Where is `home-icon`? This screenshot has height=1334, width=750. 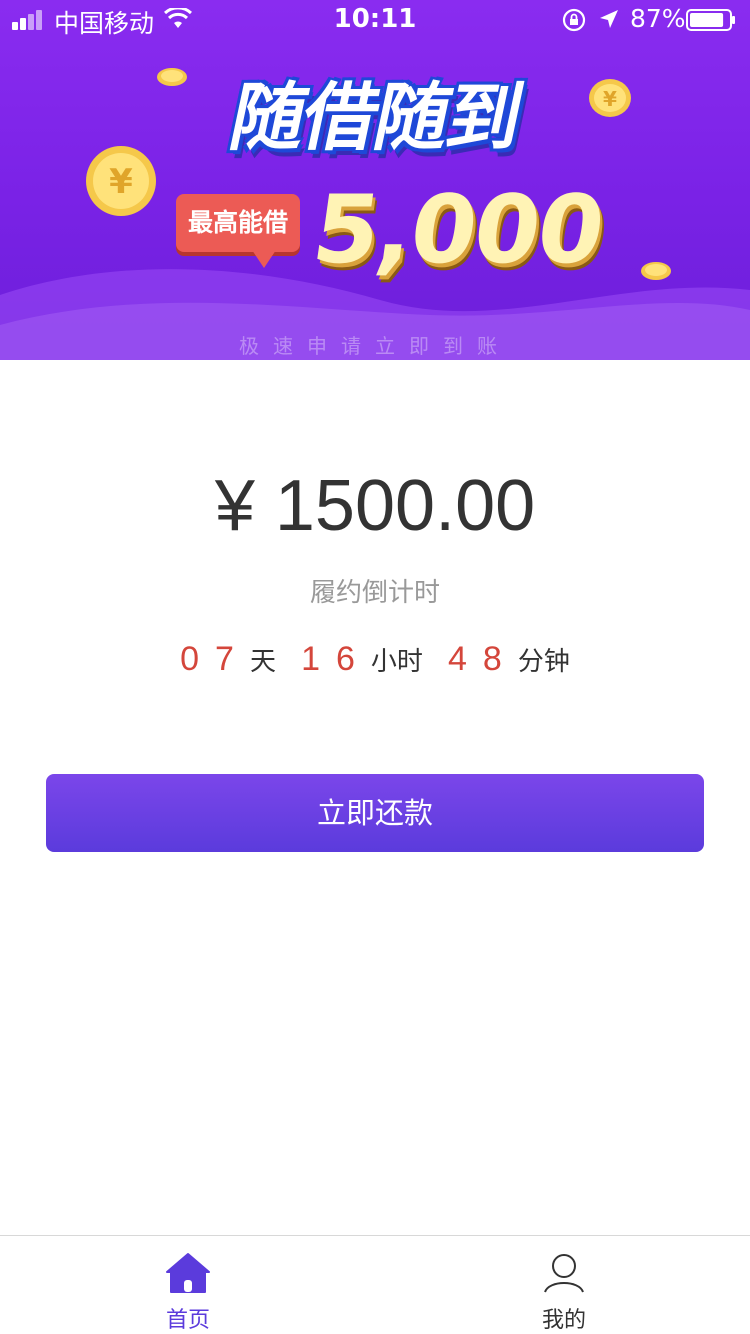
home-icon is located at coordinates (188, 1273).